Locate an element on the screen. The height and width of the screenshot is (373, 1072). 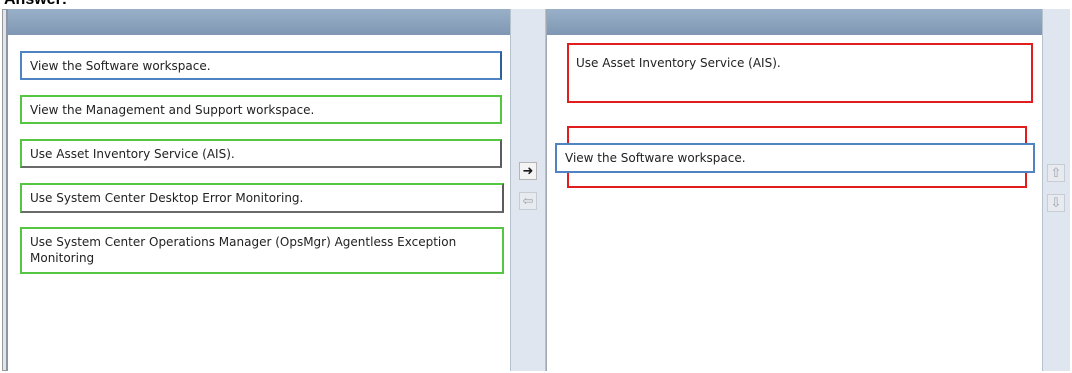
arrow-left-icon: ⇦ is located at coordinates (528, 201).